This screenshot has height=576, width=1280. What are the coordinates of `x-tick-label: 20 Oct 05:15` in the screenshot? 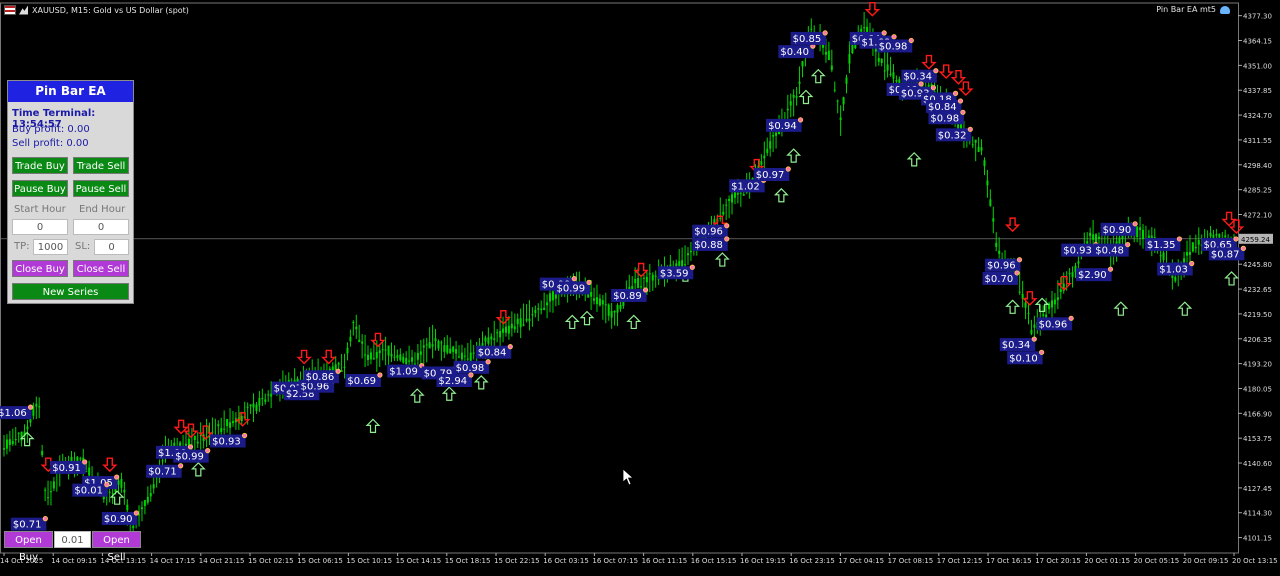 It's located at (1157, 561).